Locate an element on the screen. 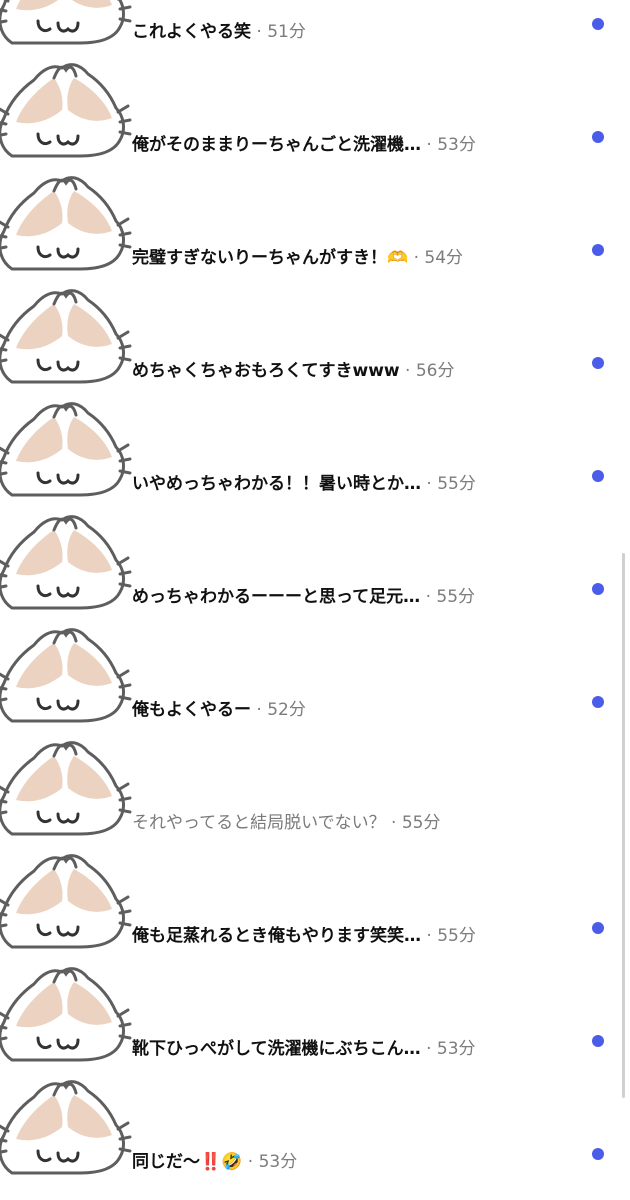 The height and width of the screenshot is (1200, 630). timestamp: 53分 is located at coordinates (278, 1162).